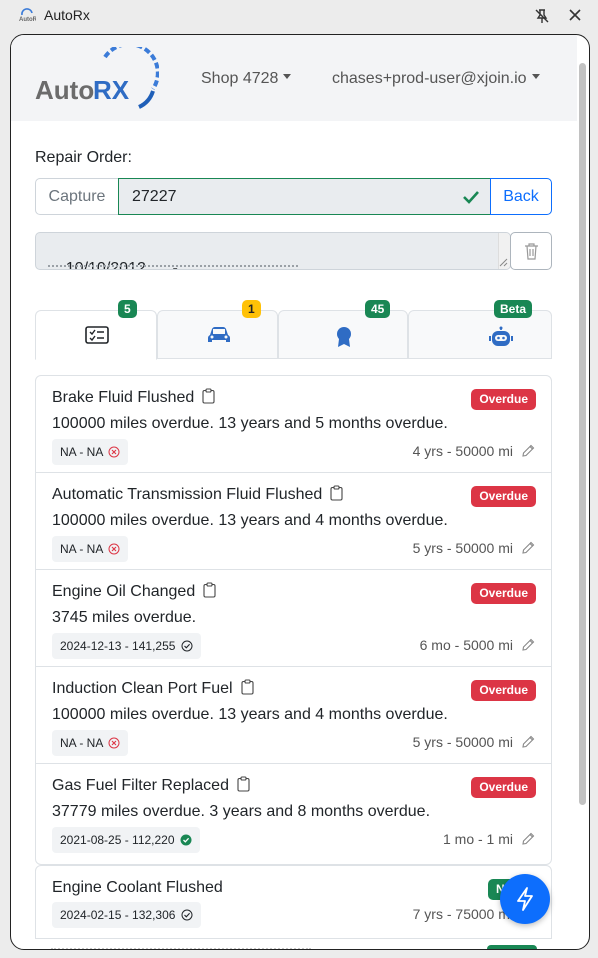 The width and height of the screenshot is (598, 958). What do you see at coordinates (27, 20) in the screenshot?
I see `svg-text: AutoRx` at bounding box center [27, 20].